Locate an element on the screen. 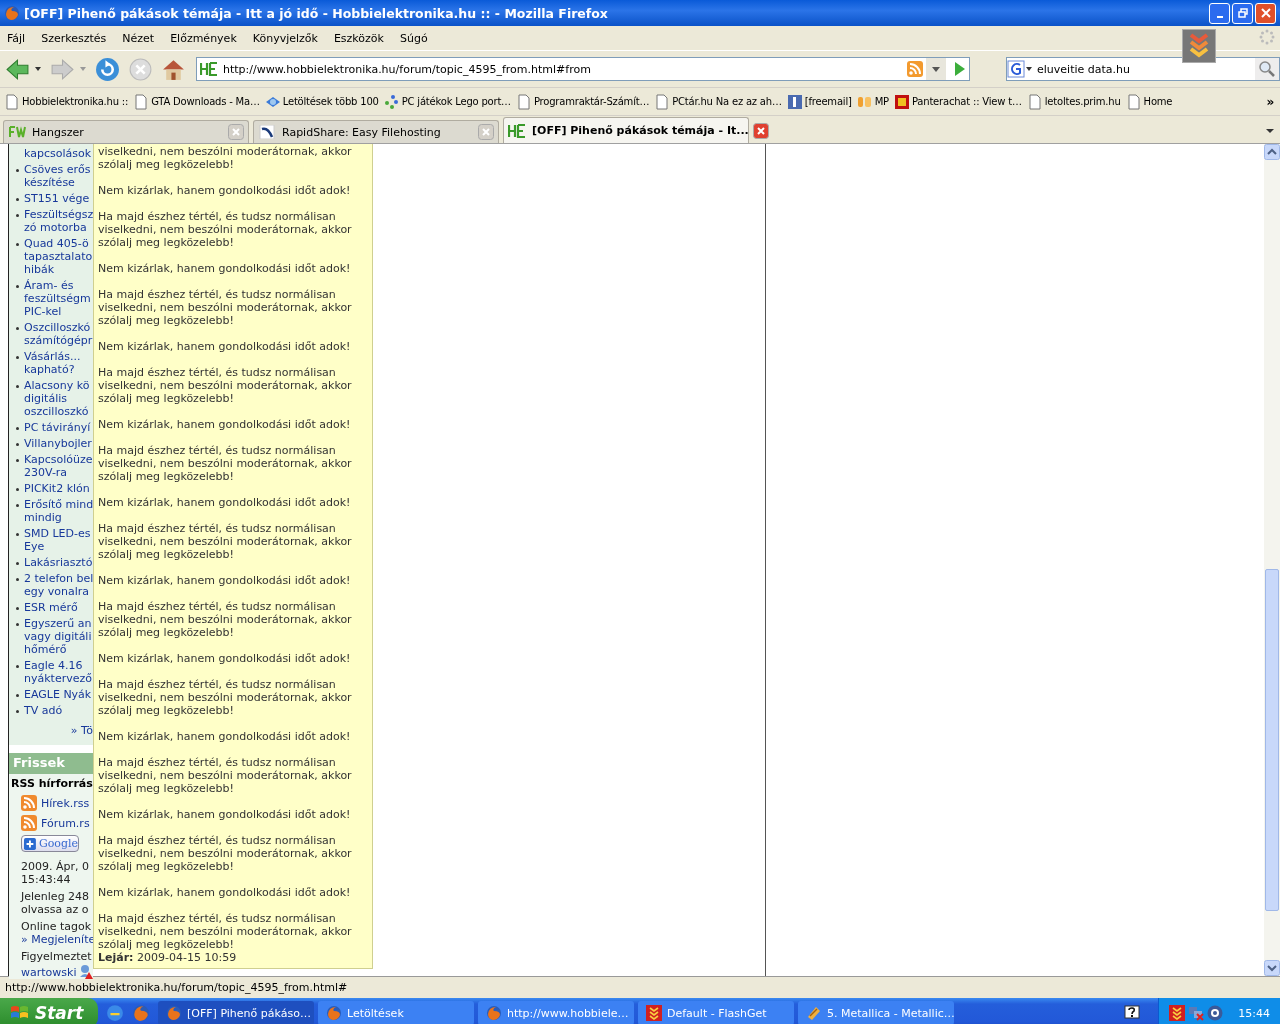 This screenshot has height=1024, width=1280. taskbar-button: Default - FlashGet is located at coordinates (716, 1012).